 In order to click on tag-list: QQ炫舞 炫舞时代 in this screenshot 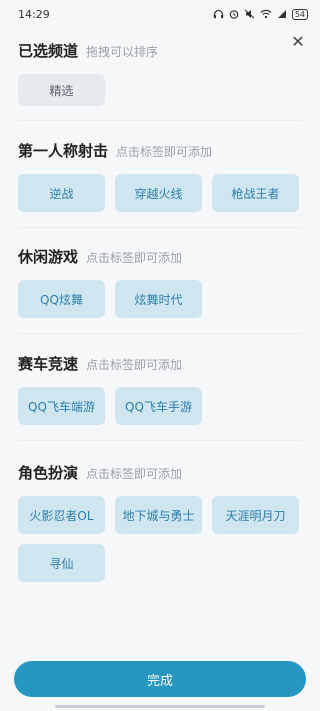, I will do `click(163, 299)`.